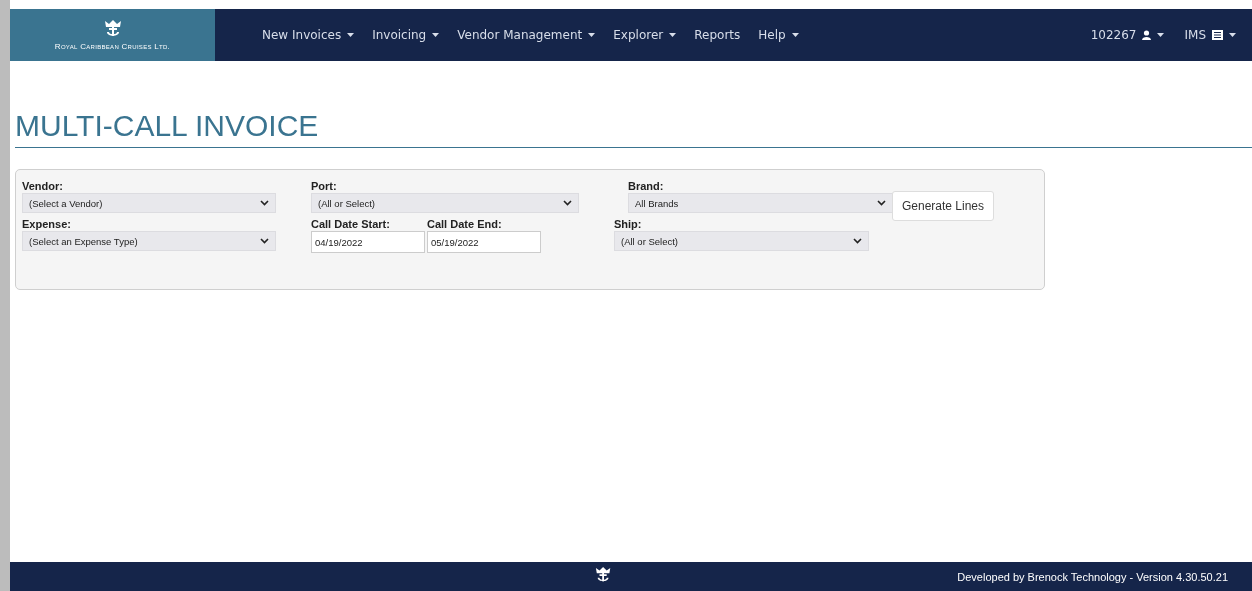  Describe the element at coordinates (1127, 35) in the screenshot. I see `user-menu: 102267` at that location.